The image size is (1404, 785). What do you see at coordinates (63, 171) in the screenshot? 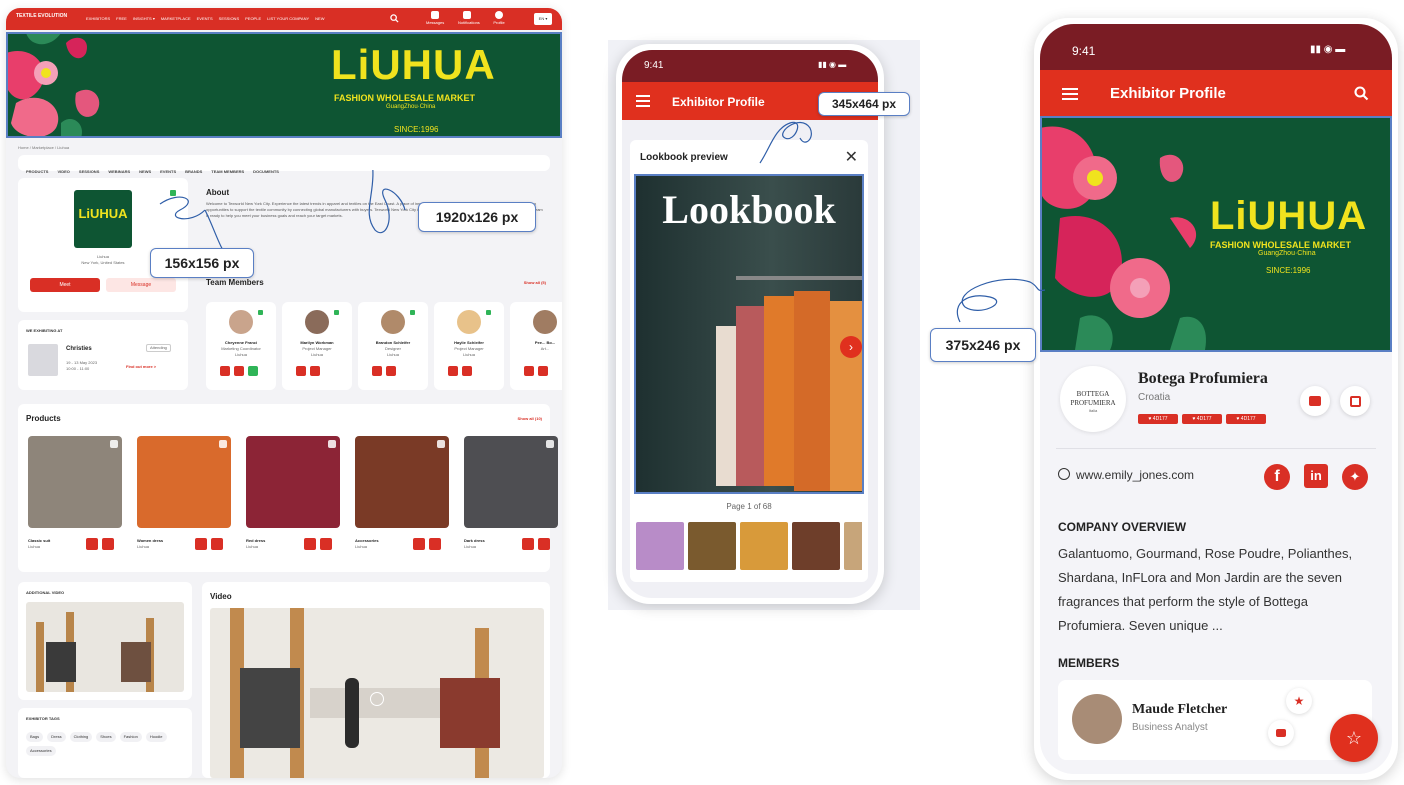
I see `tab-video: VIDEO` at bounding box center [63, 171].